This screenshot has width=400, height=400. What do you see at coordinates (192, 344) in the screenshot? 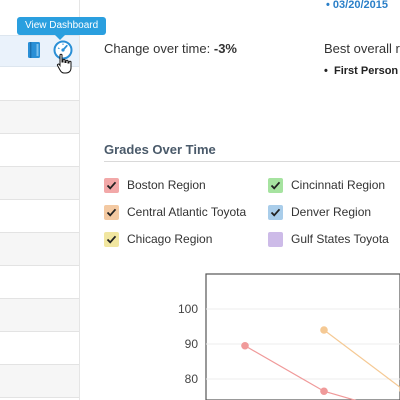
I see `y-tick-label: 90` at bounding box center [192, 344].